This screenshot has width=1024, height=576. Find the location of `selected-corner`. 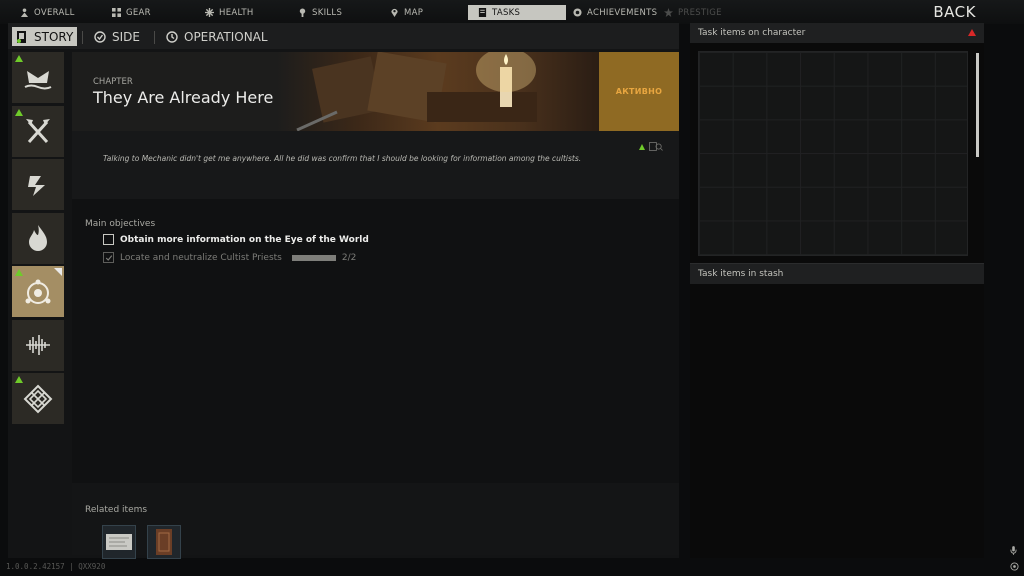

selected-corner is located at coordinates (58, 272).